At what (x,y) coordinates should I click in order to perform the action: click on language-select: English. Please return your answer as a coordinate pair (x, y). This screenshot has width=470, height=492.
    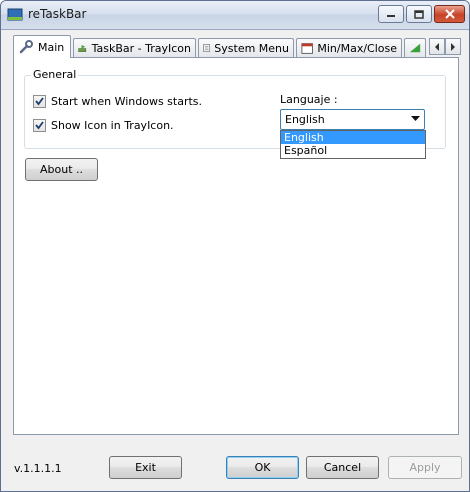
    Looking at the image, I should click on (352, 119).